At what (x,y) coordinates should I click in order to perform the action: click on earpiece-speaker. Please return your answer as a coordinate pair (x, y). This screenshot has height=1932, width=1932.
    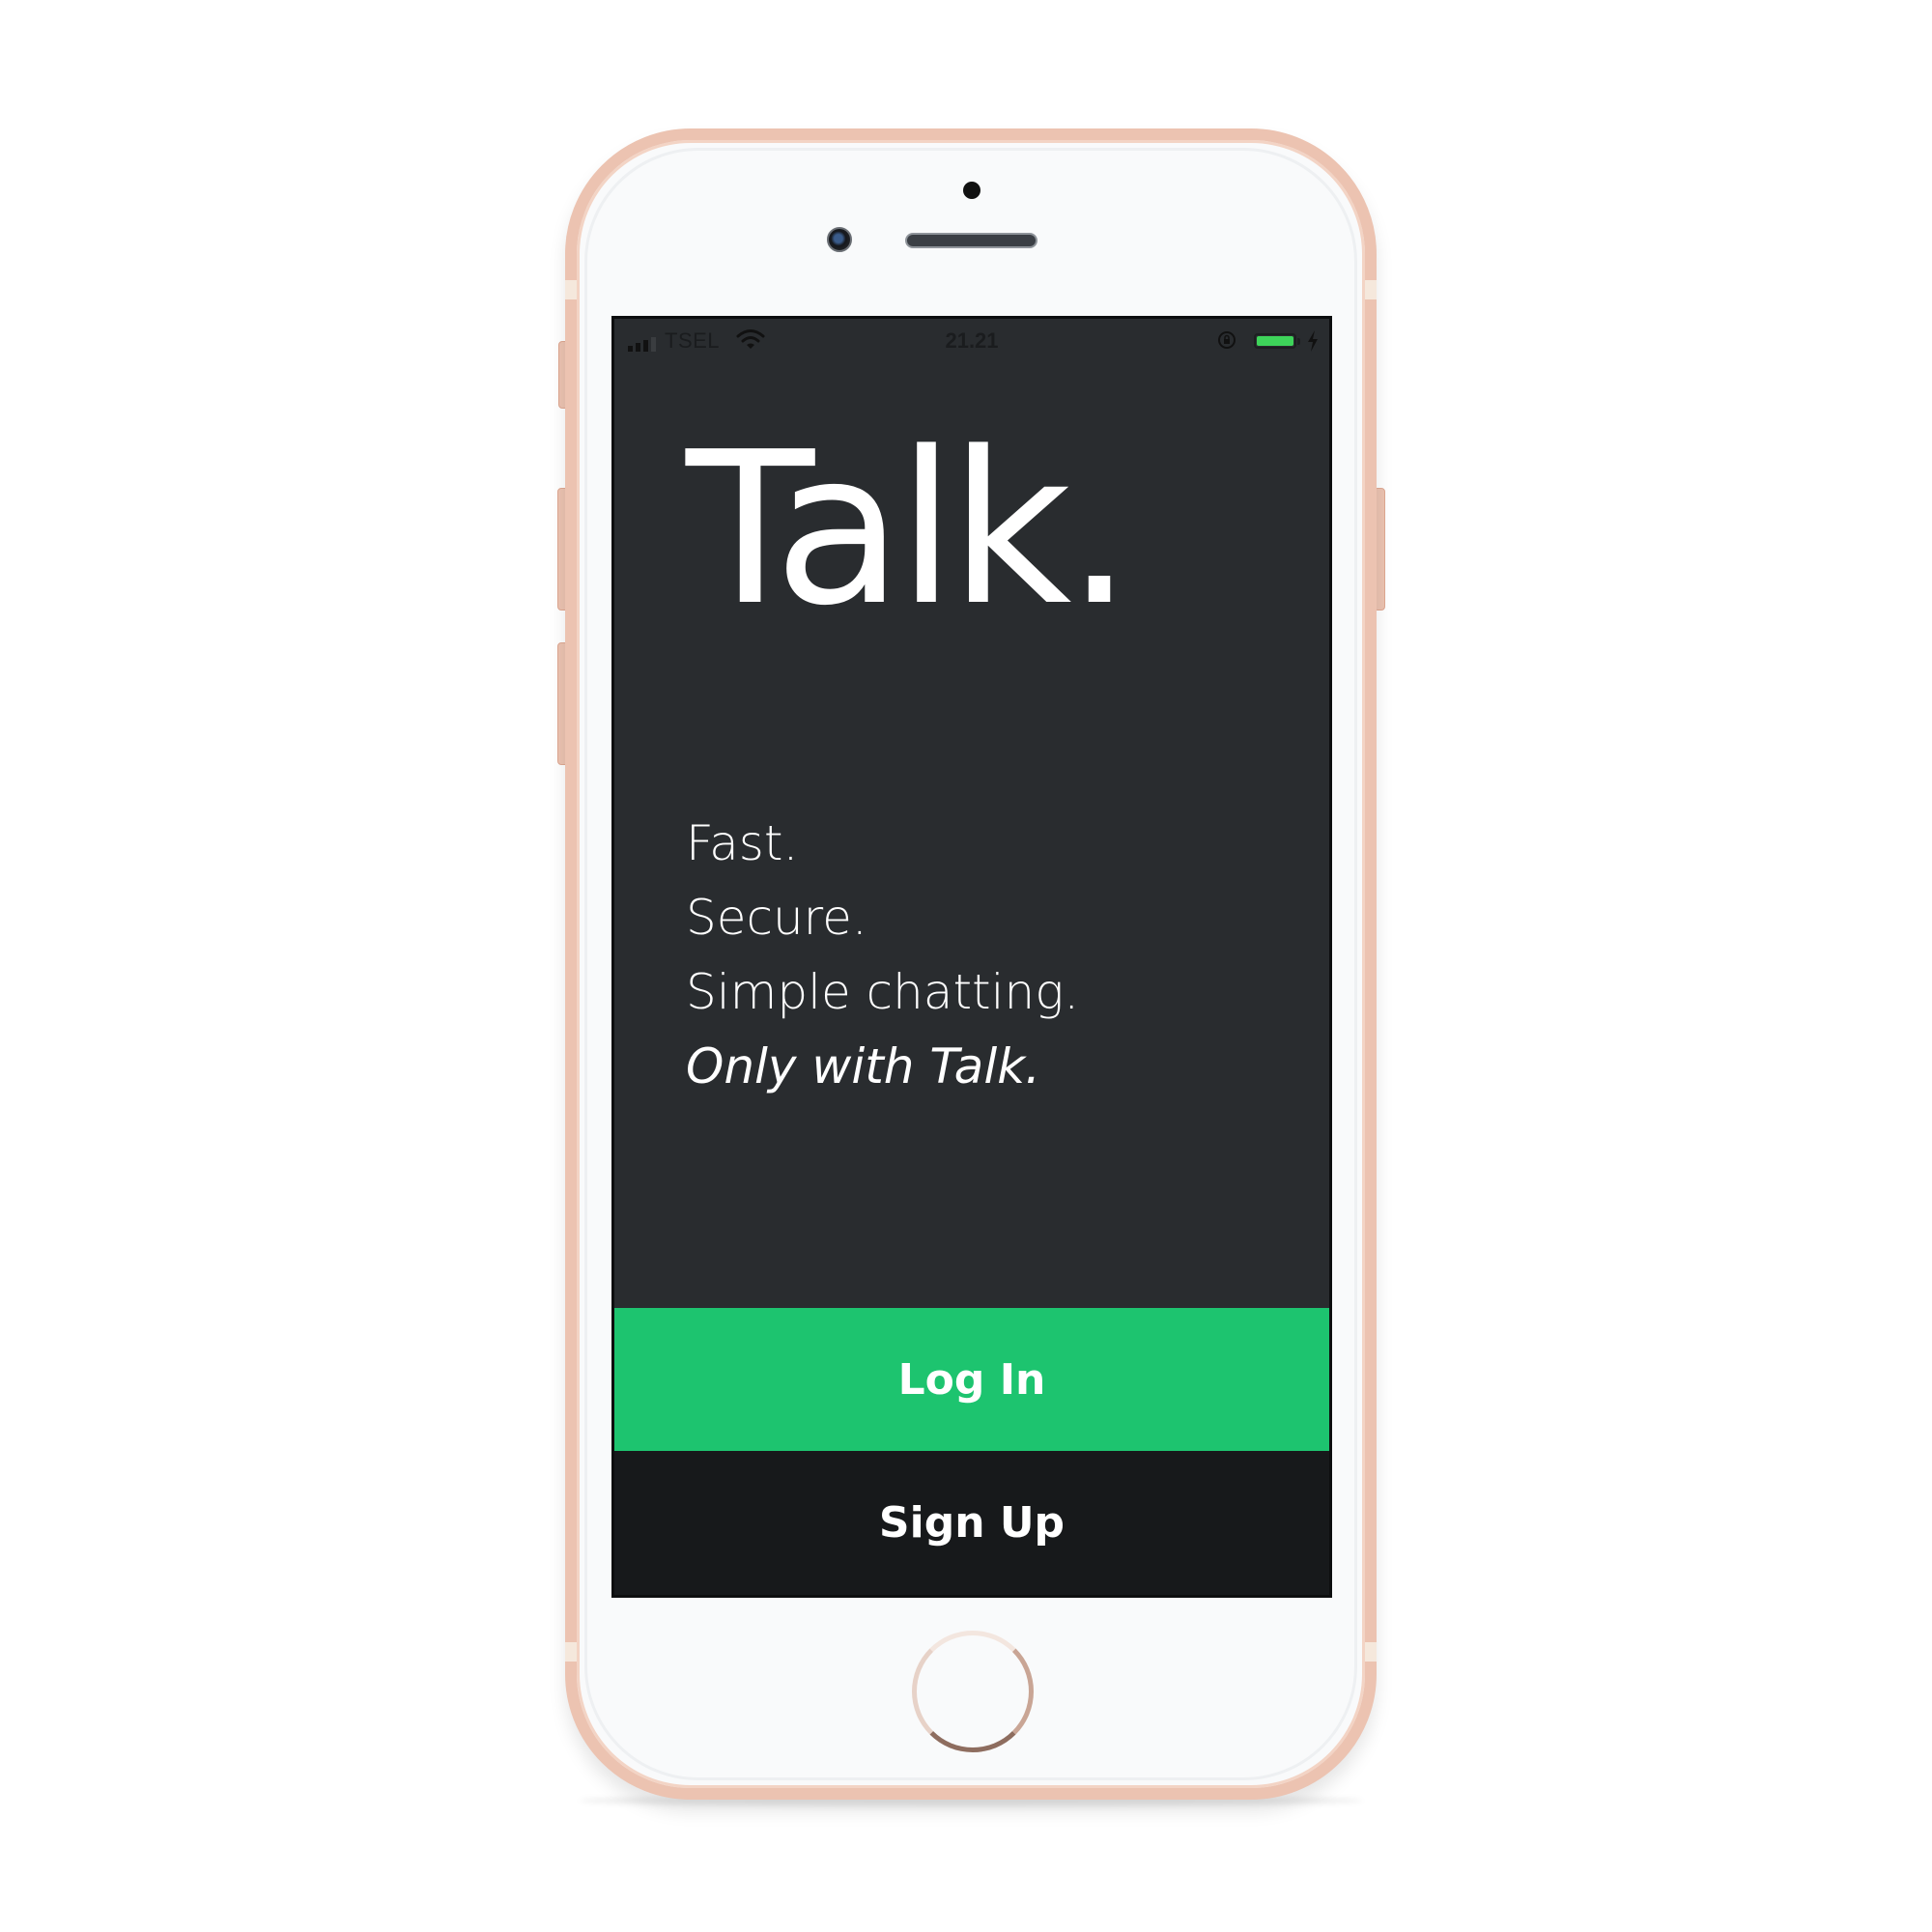
    Looking at the image, I should click on (971, 240).